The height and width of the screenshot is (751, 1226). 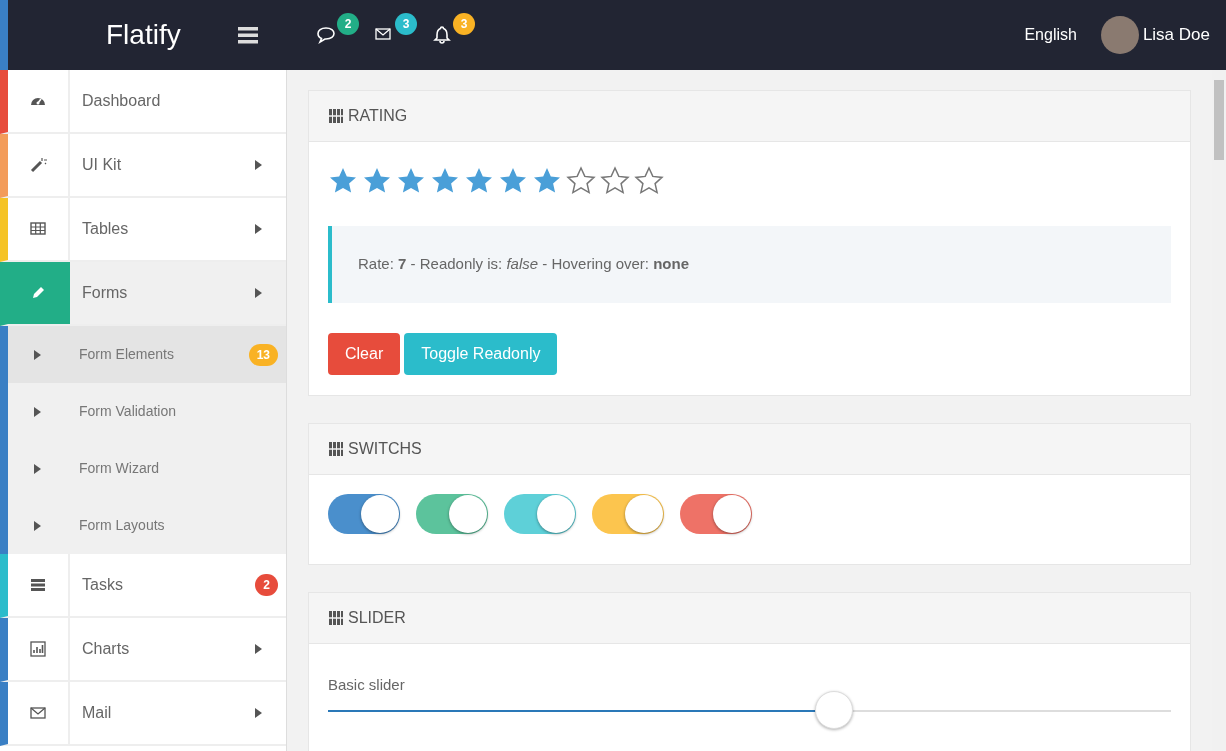 I want to click on submenu-item: Form Layouts, so click(x=143, y=525).